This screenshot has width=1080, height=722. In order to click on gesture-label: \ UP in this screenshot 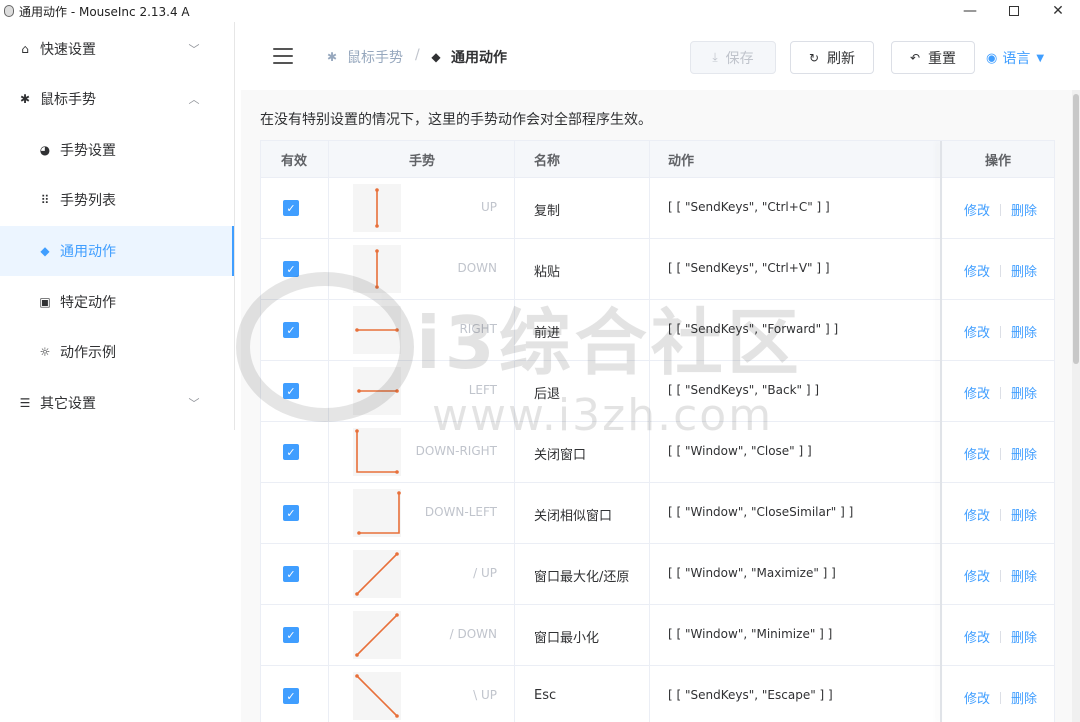, I will do `click(485, 695)`.